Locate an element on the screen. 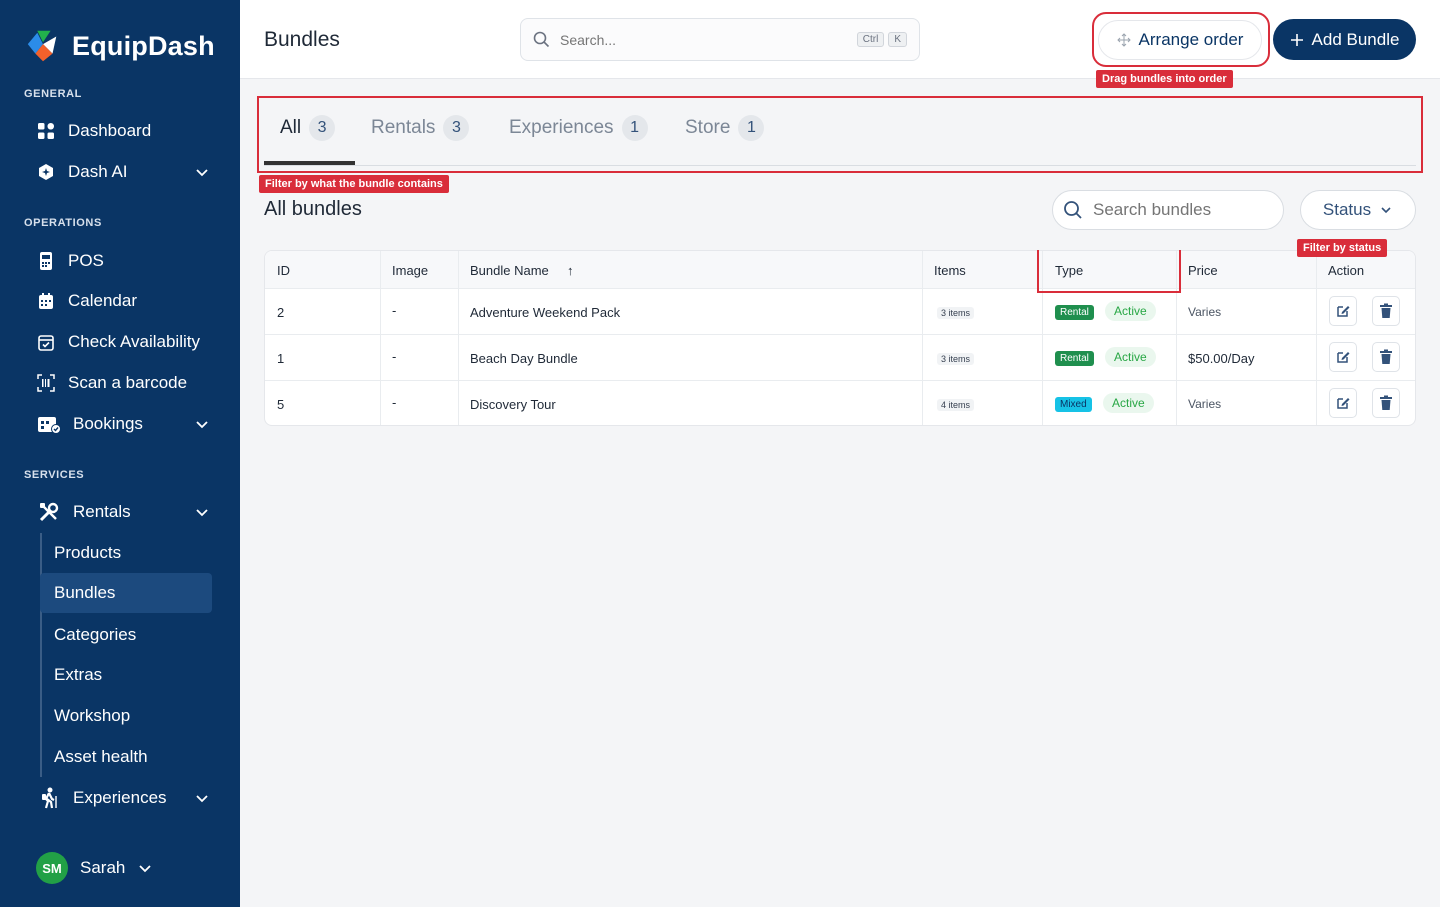 Image resolution: width=1440 pixels, height=907 pixels. sidebar-item-rentals: Rentals is located at coordinates (126, 512).